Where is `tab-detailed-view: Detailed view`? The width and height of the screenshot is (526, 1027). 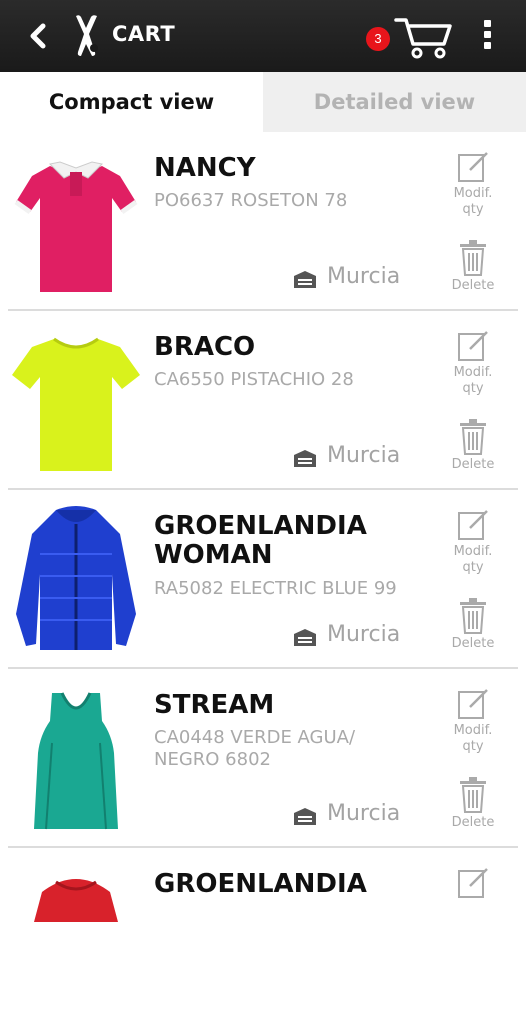 tab-detailed-view: Detailed view is located at coordinates (394, 102).